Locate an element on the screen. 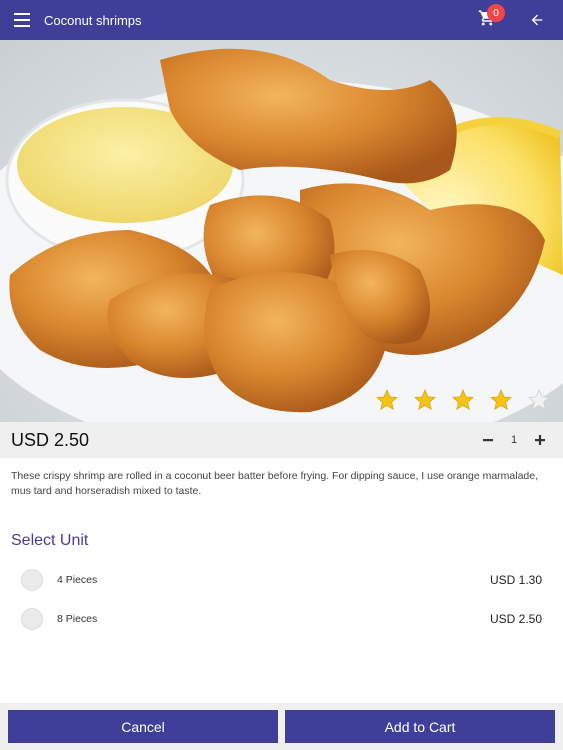 The height and width of the screenshot is (750, 563). page-title: Coconut shrimps is located at coordinates (93, 20).